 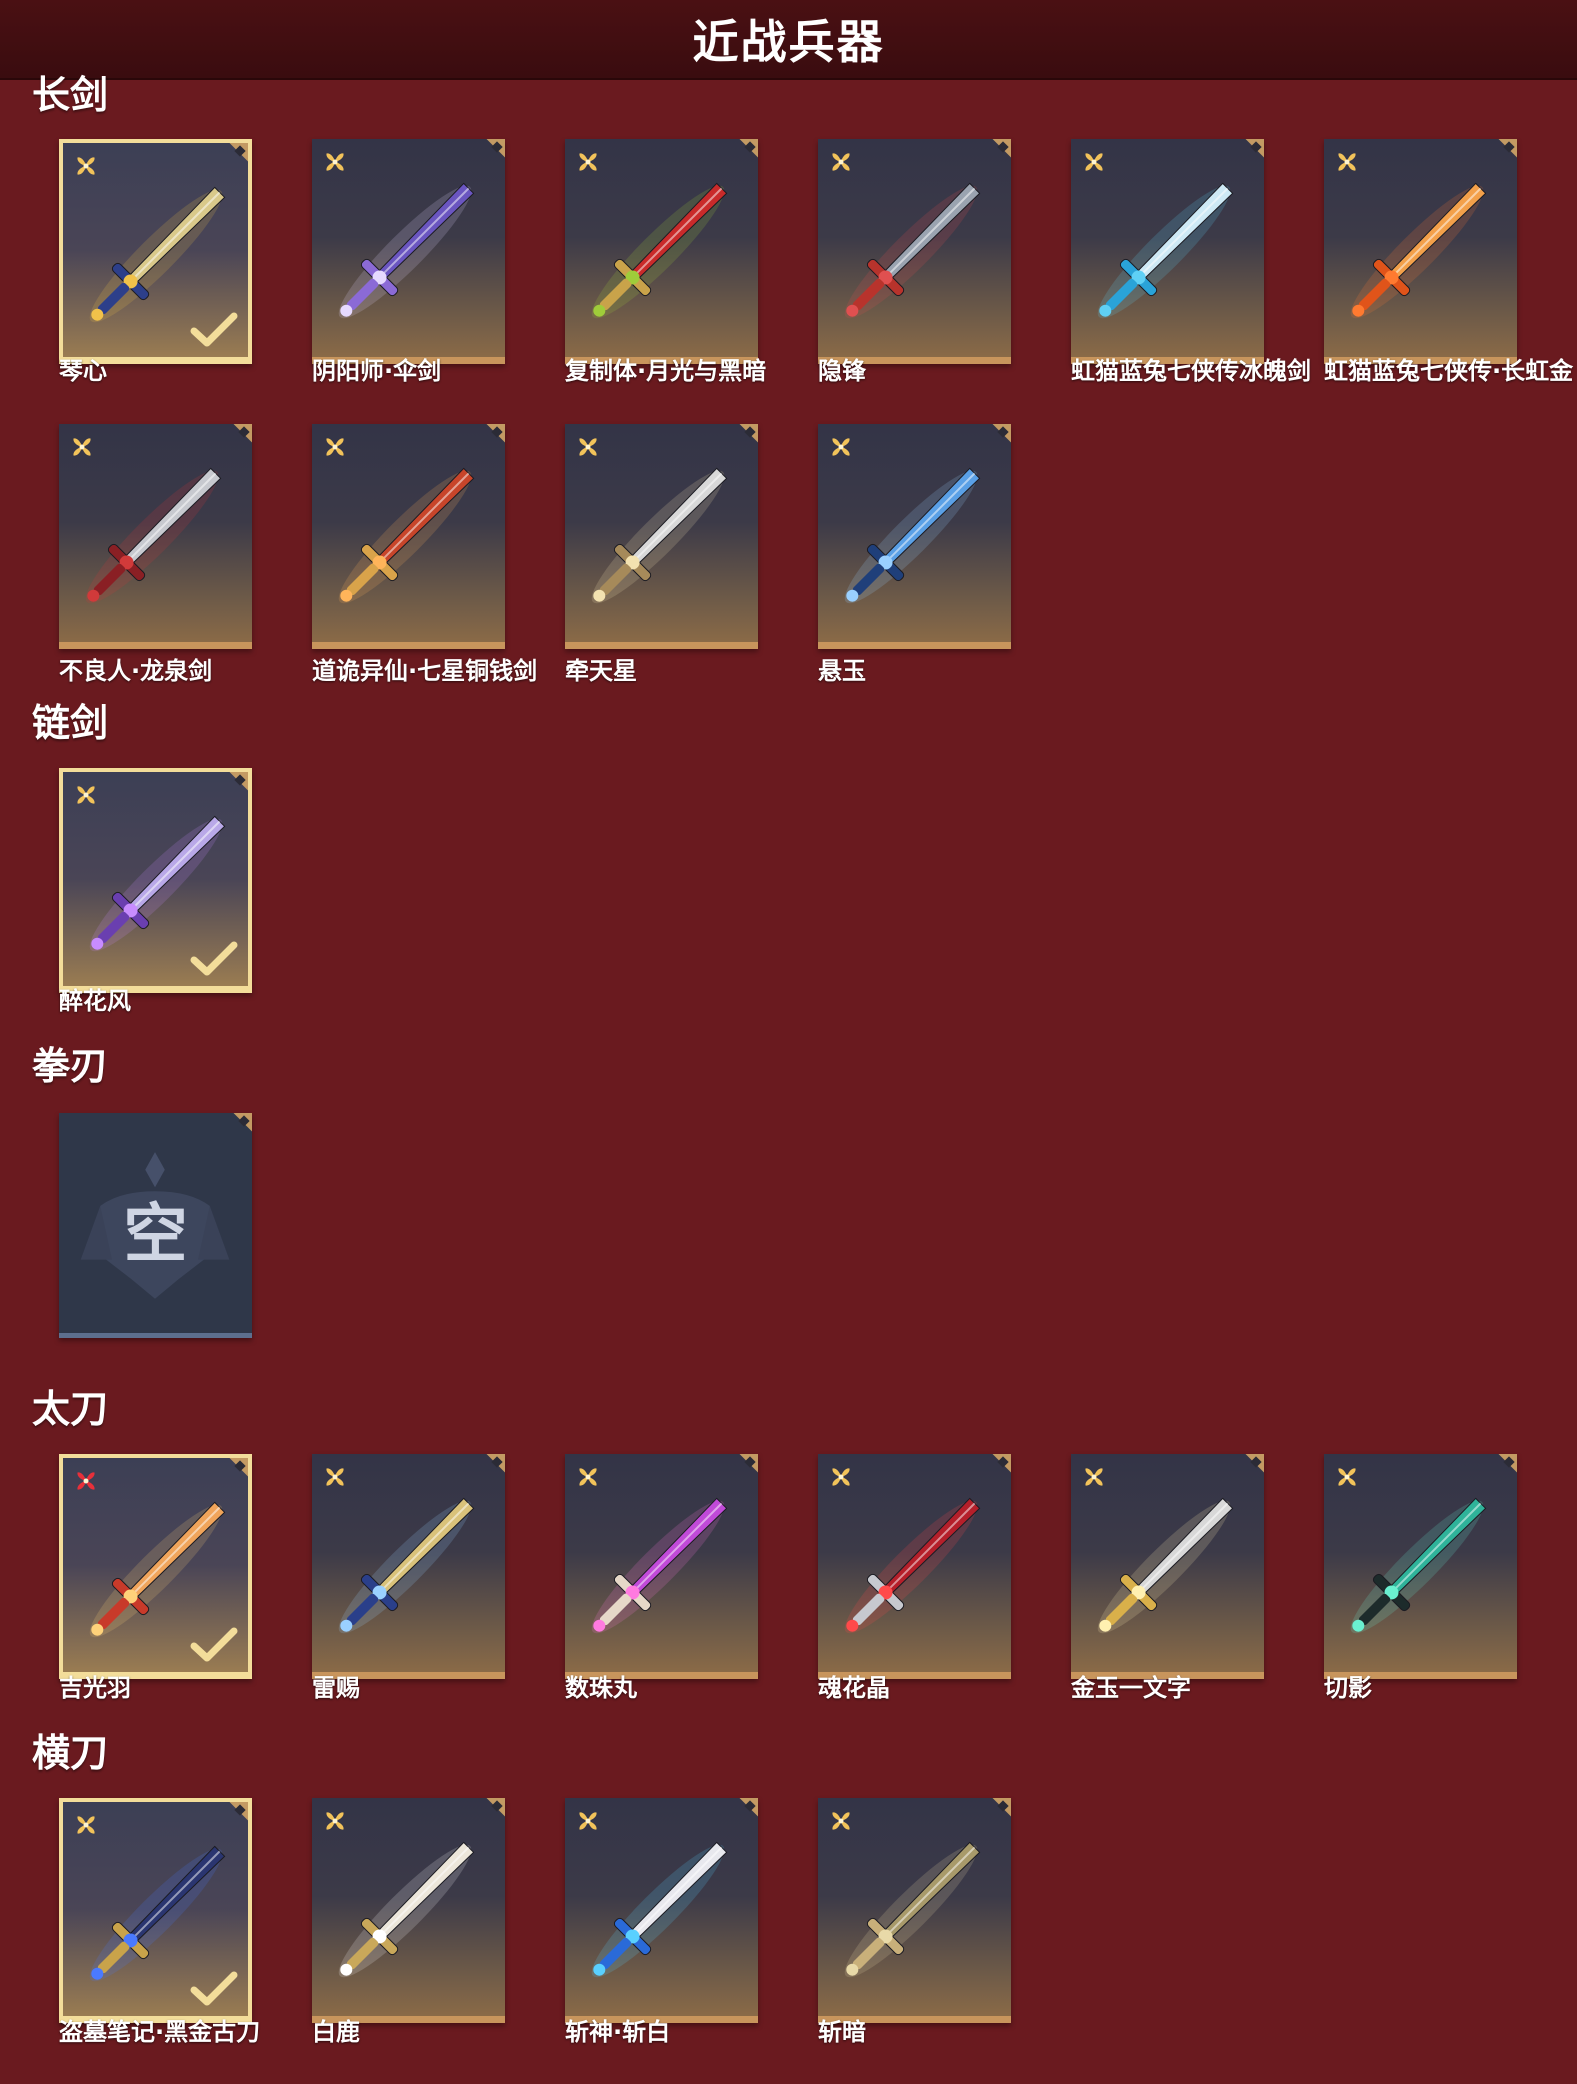 What do you see at coordinates (425, 671) in the screenshot?
I see `weapon-name: 道诡异仙·七星铜钱剑` at bounding box center [425, 671].